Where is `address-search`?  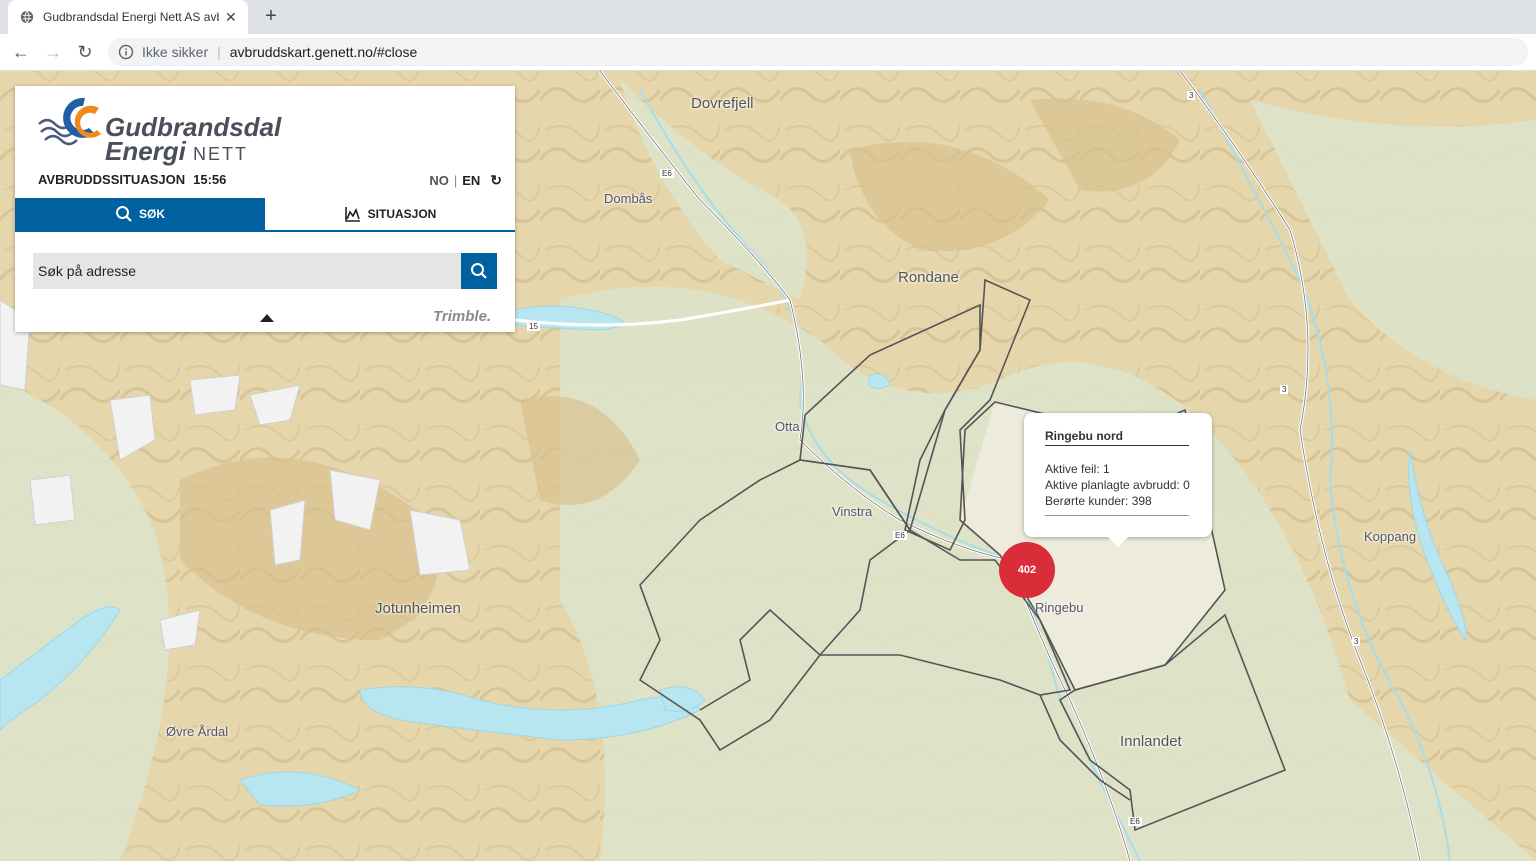 address-search is located at coordinates (247, 271).